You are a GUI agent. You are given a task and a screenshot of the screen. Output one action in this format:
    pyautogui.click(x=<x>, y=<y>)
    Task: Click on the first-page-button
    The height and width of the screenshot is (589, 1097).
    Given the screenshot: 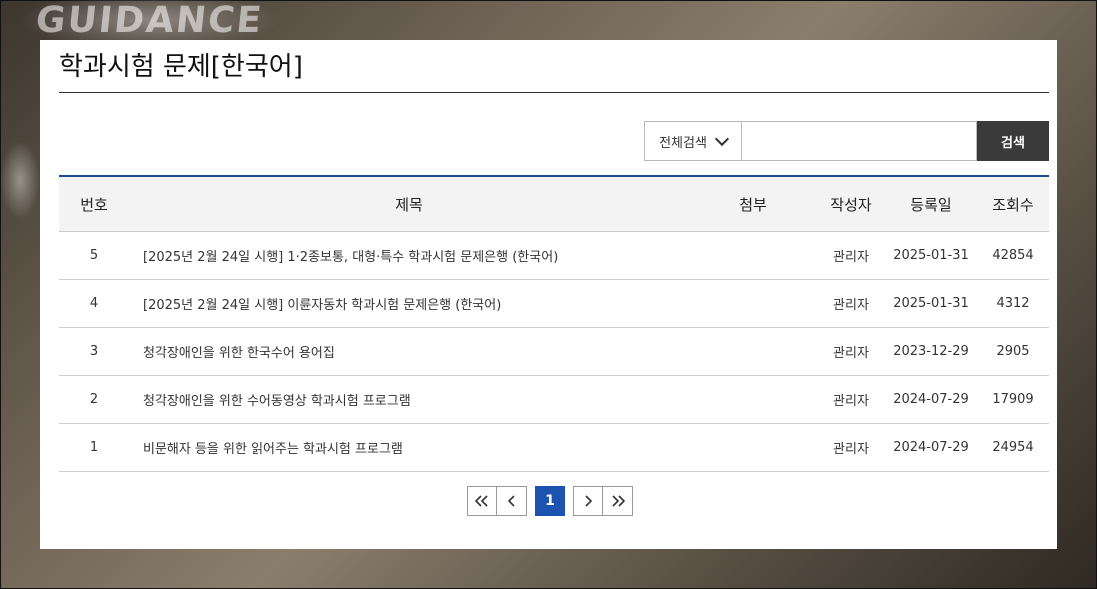 What is the action you would take?
    pyautogui.click(x=482, y=501)
    